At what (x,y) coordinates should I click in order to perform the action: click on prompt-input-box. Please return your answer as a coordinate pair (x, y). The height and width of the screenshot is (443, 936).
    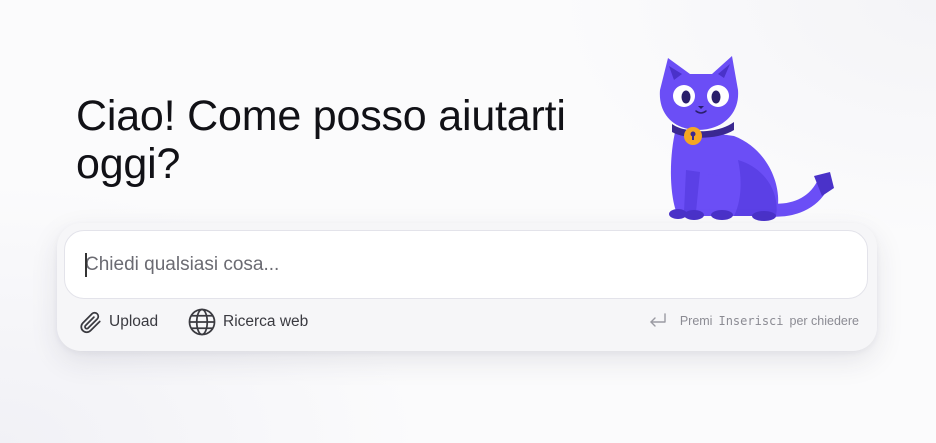
    Looking at the image, I should click on (466, 264).